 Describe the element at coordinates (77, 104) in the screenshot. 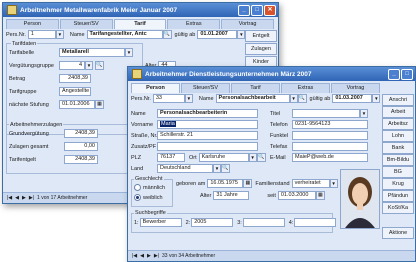

I see `naechste-stufung-field: 01.01.2006` at that location.